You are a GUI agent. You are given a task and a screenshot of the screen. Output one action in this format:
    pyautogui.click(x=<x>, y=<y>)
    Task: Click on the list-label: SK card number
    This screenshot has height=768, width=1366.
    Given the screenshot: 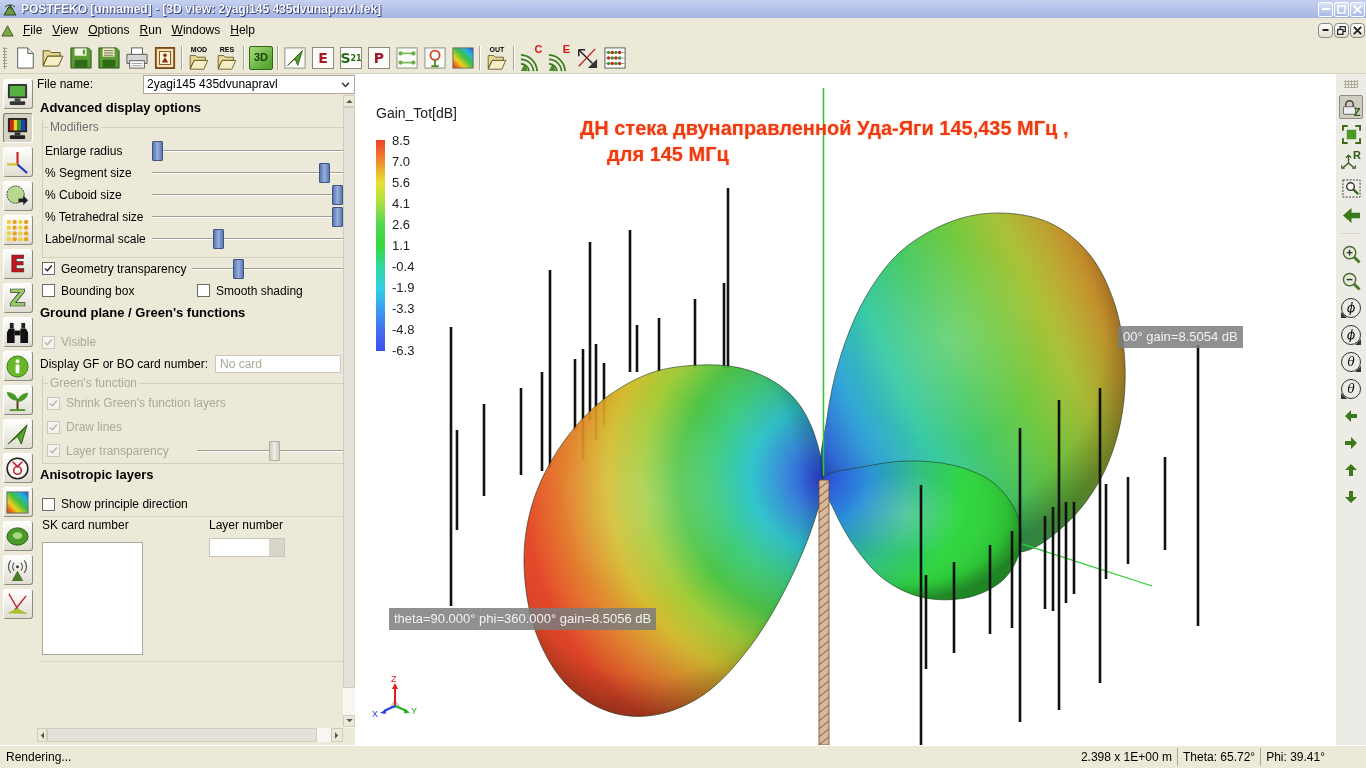 What is the action you would take?
    pyautogui.click(x=85, y=526)
    